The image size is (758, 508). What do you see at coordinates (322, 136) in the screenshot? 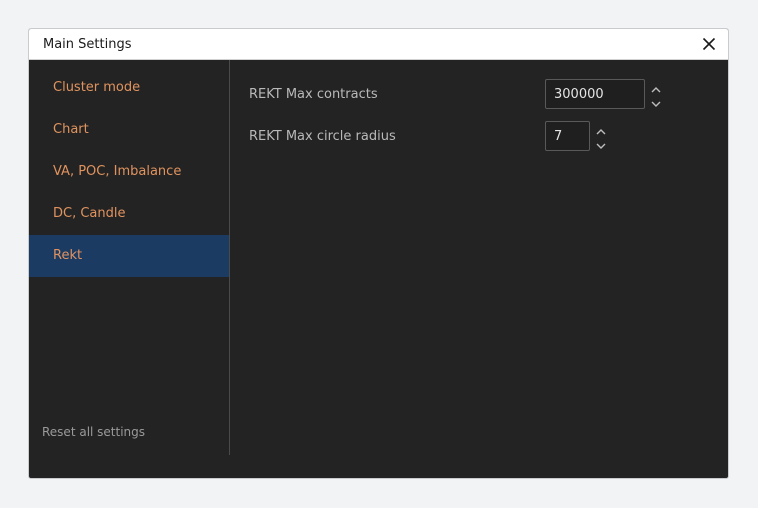
I see `max-circle-radius-label: REKT Max circle radius` at bounding box center [322, 136].